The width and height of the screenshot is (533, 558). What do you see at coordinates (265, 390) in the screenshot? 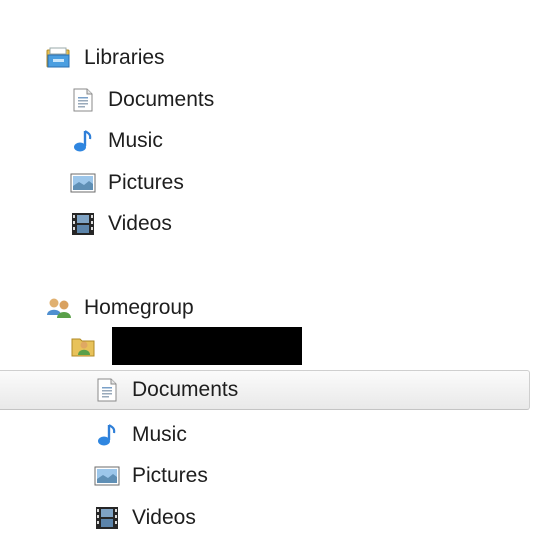
I see `selection-highlight` at bounding box center [265, 390].